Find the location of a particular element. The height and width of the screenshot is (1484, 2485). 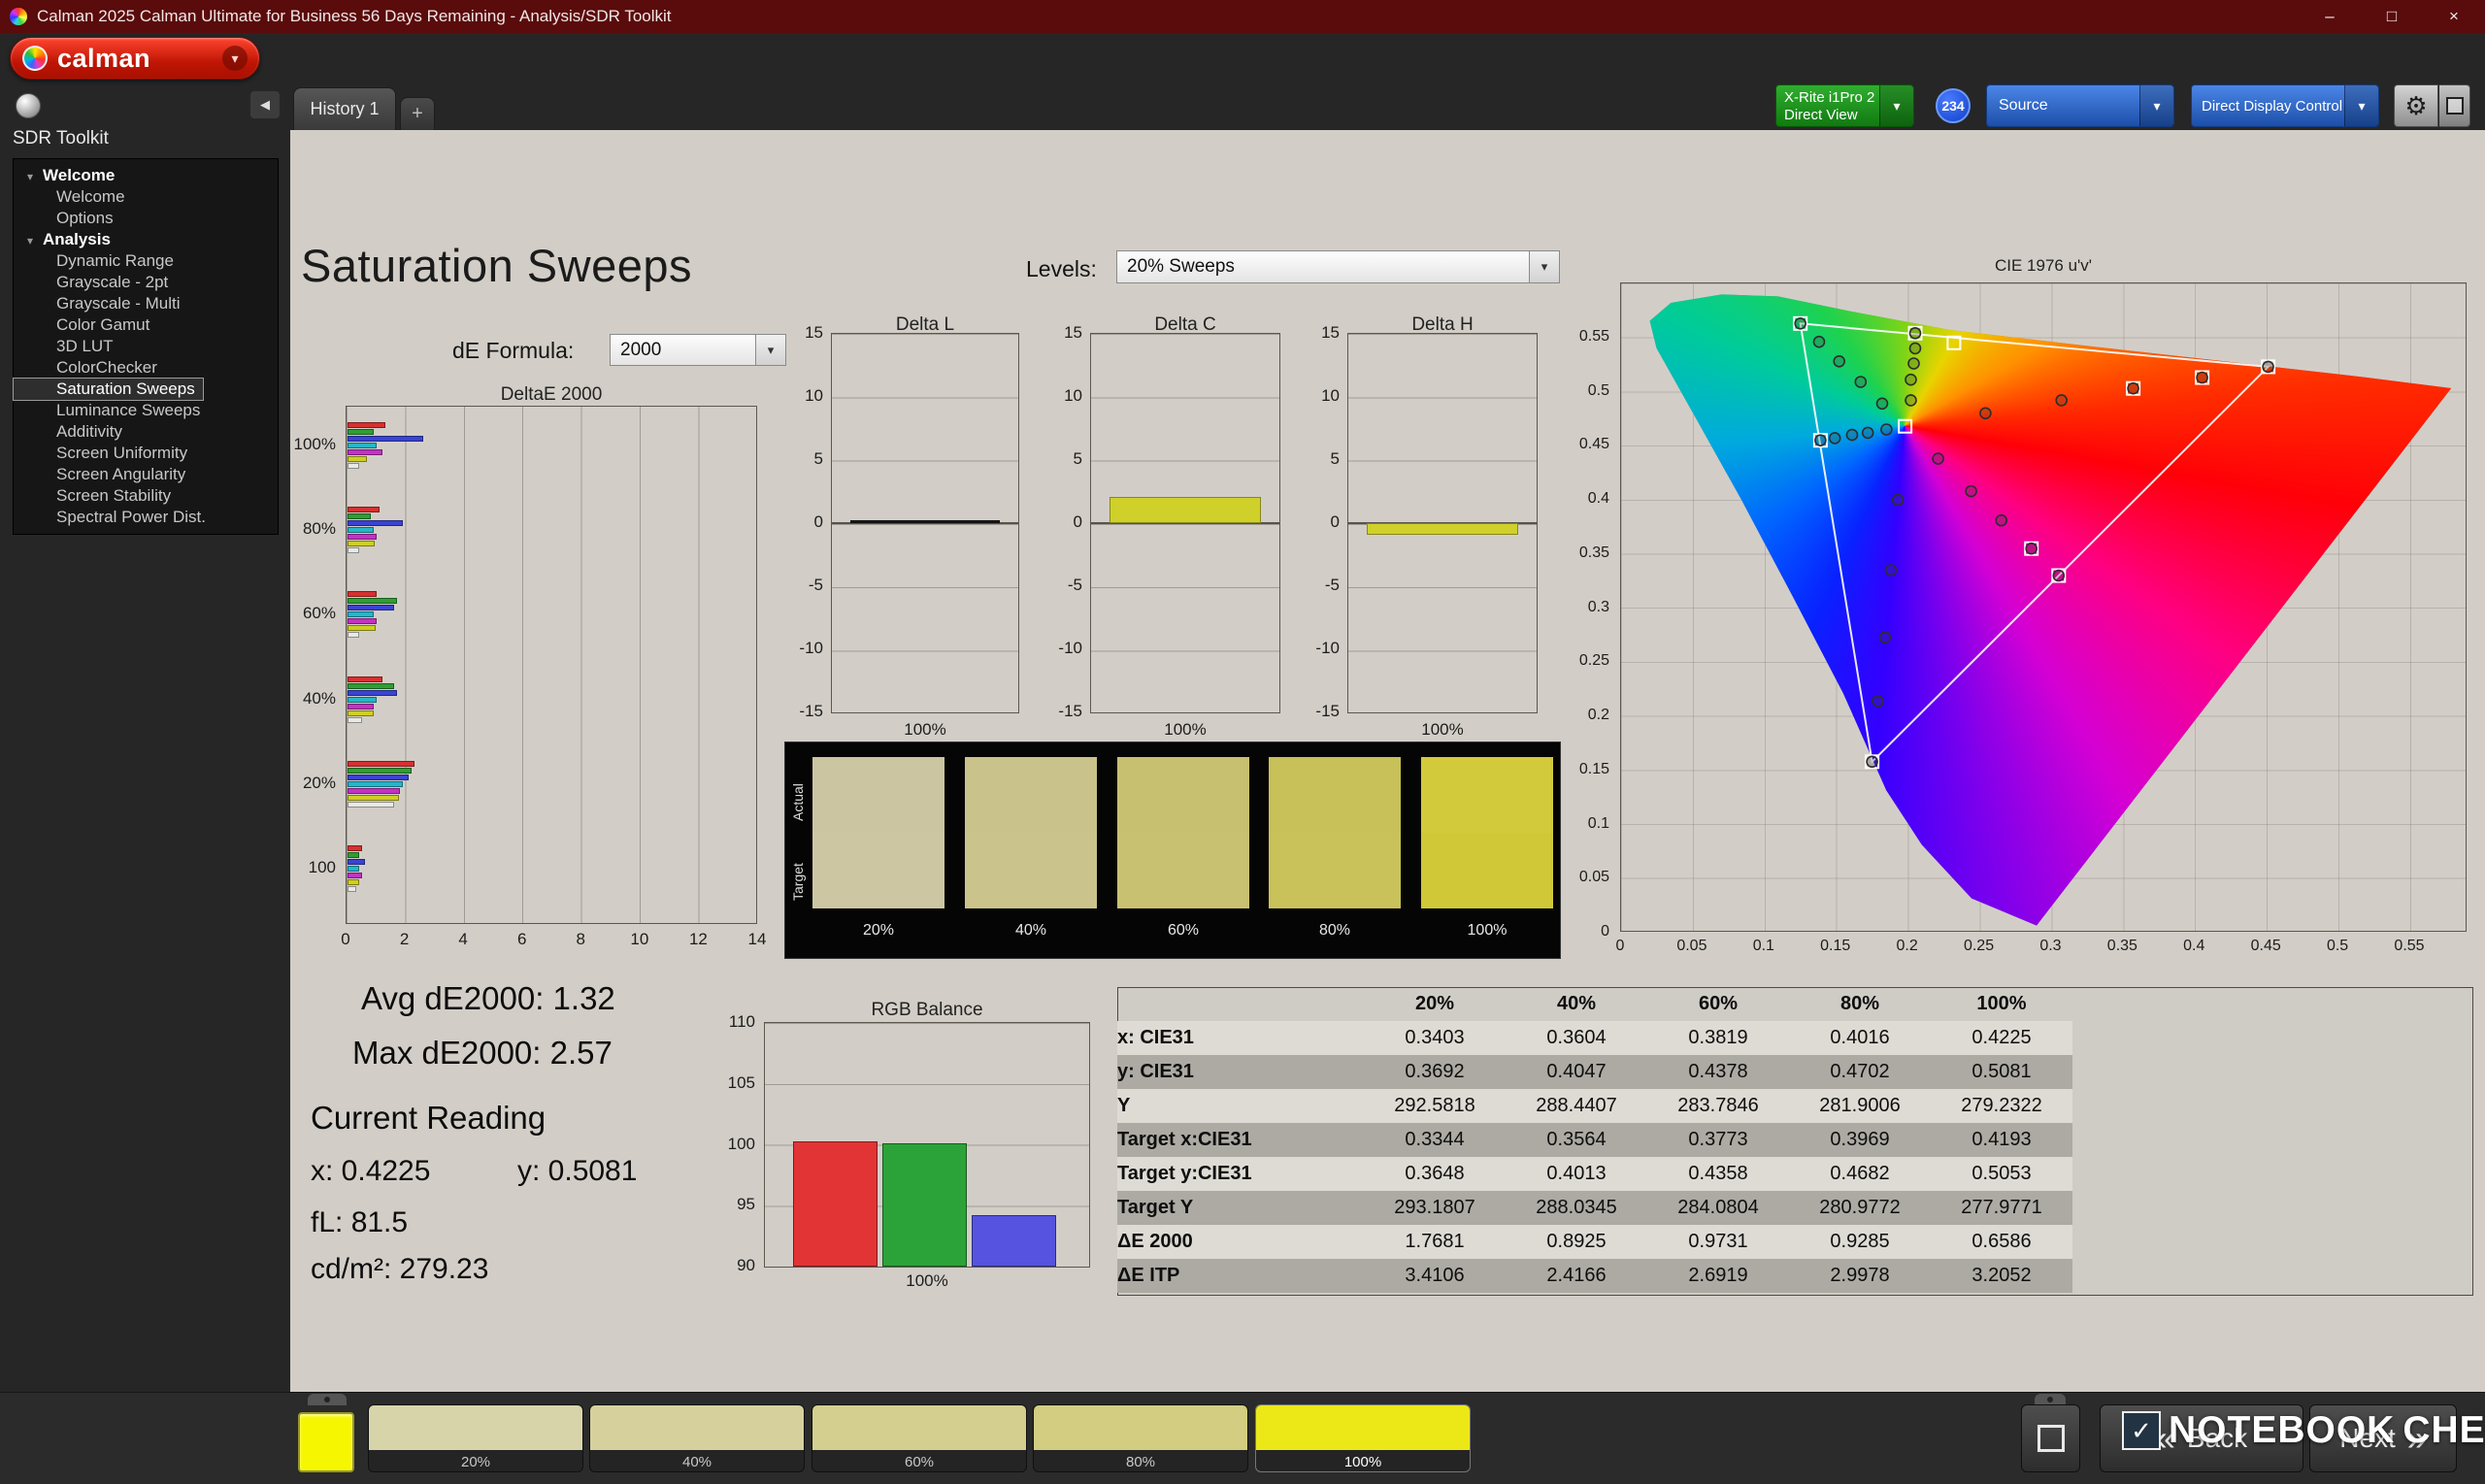

minimize-button: – is located at coordinates (2330, 16).